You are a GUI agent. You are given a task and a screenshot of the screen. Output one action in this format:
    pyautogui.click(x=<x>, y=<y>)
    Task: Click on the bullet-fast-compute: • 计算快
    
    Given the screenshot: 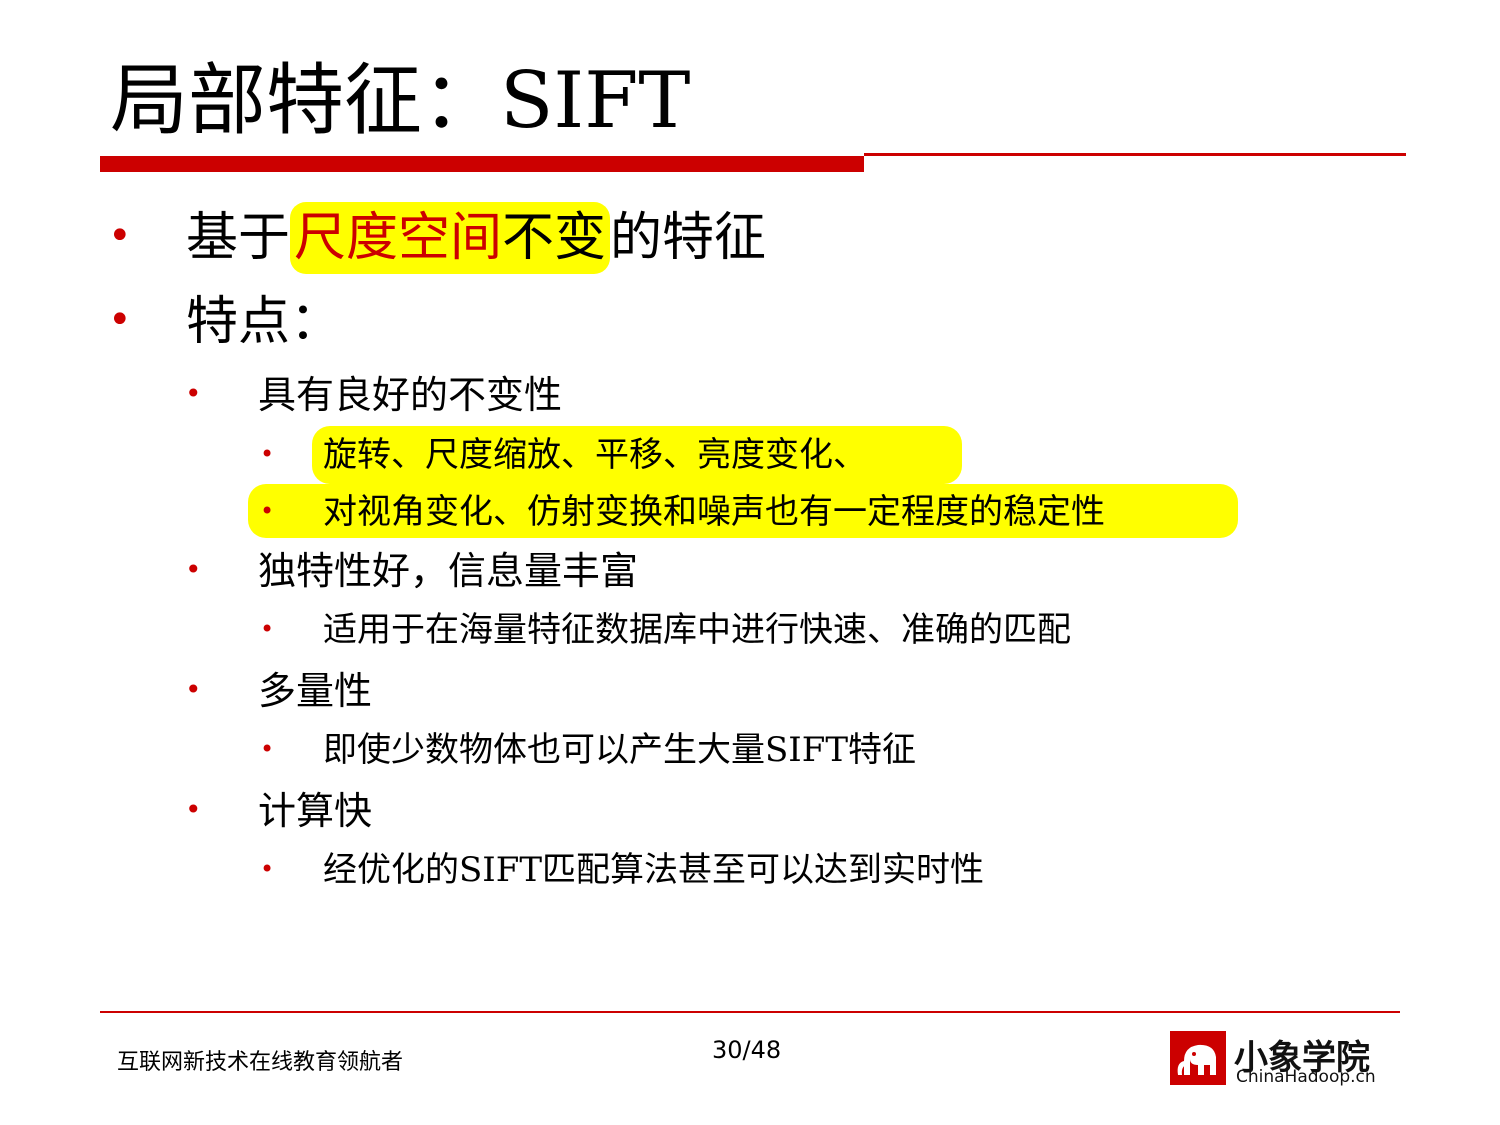 What is the action you would take?
    pyautogui.click(x=279, y=811)
    